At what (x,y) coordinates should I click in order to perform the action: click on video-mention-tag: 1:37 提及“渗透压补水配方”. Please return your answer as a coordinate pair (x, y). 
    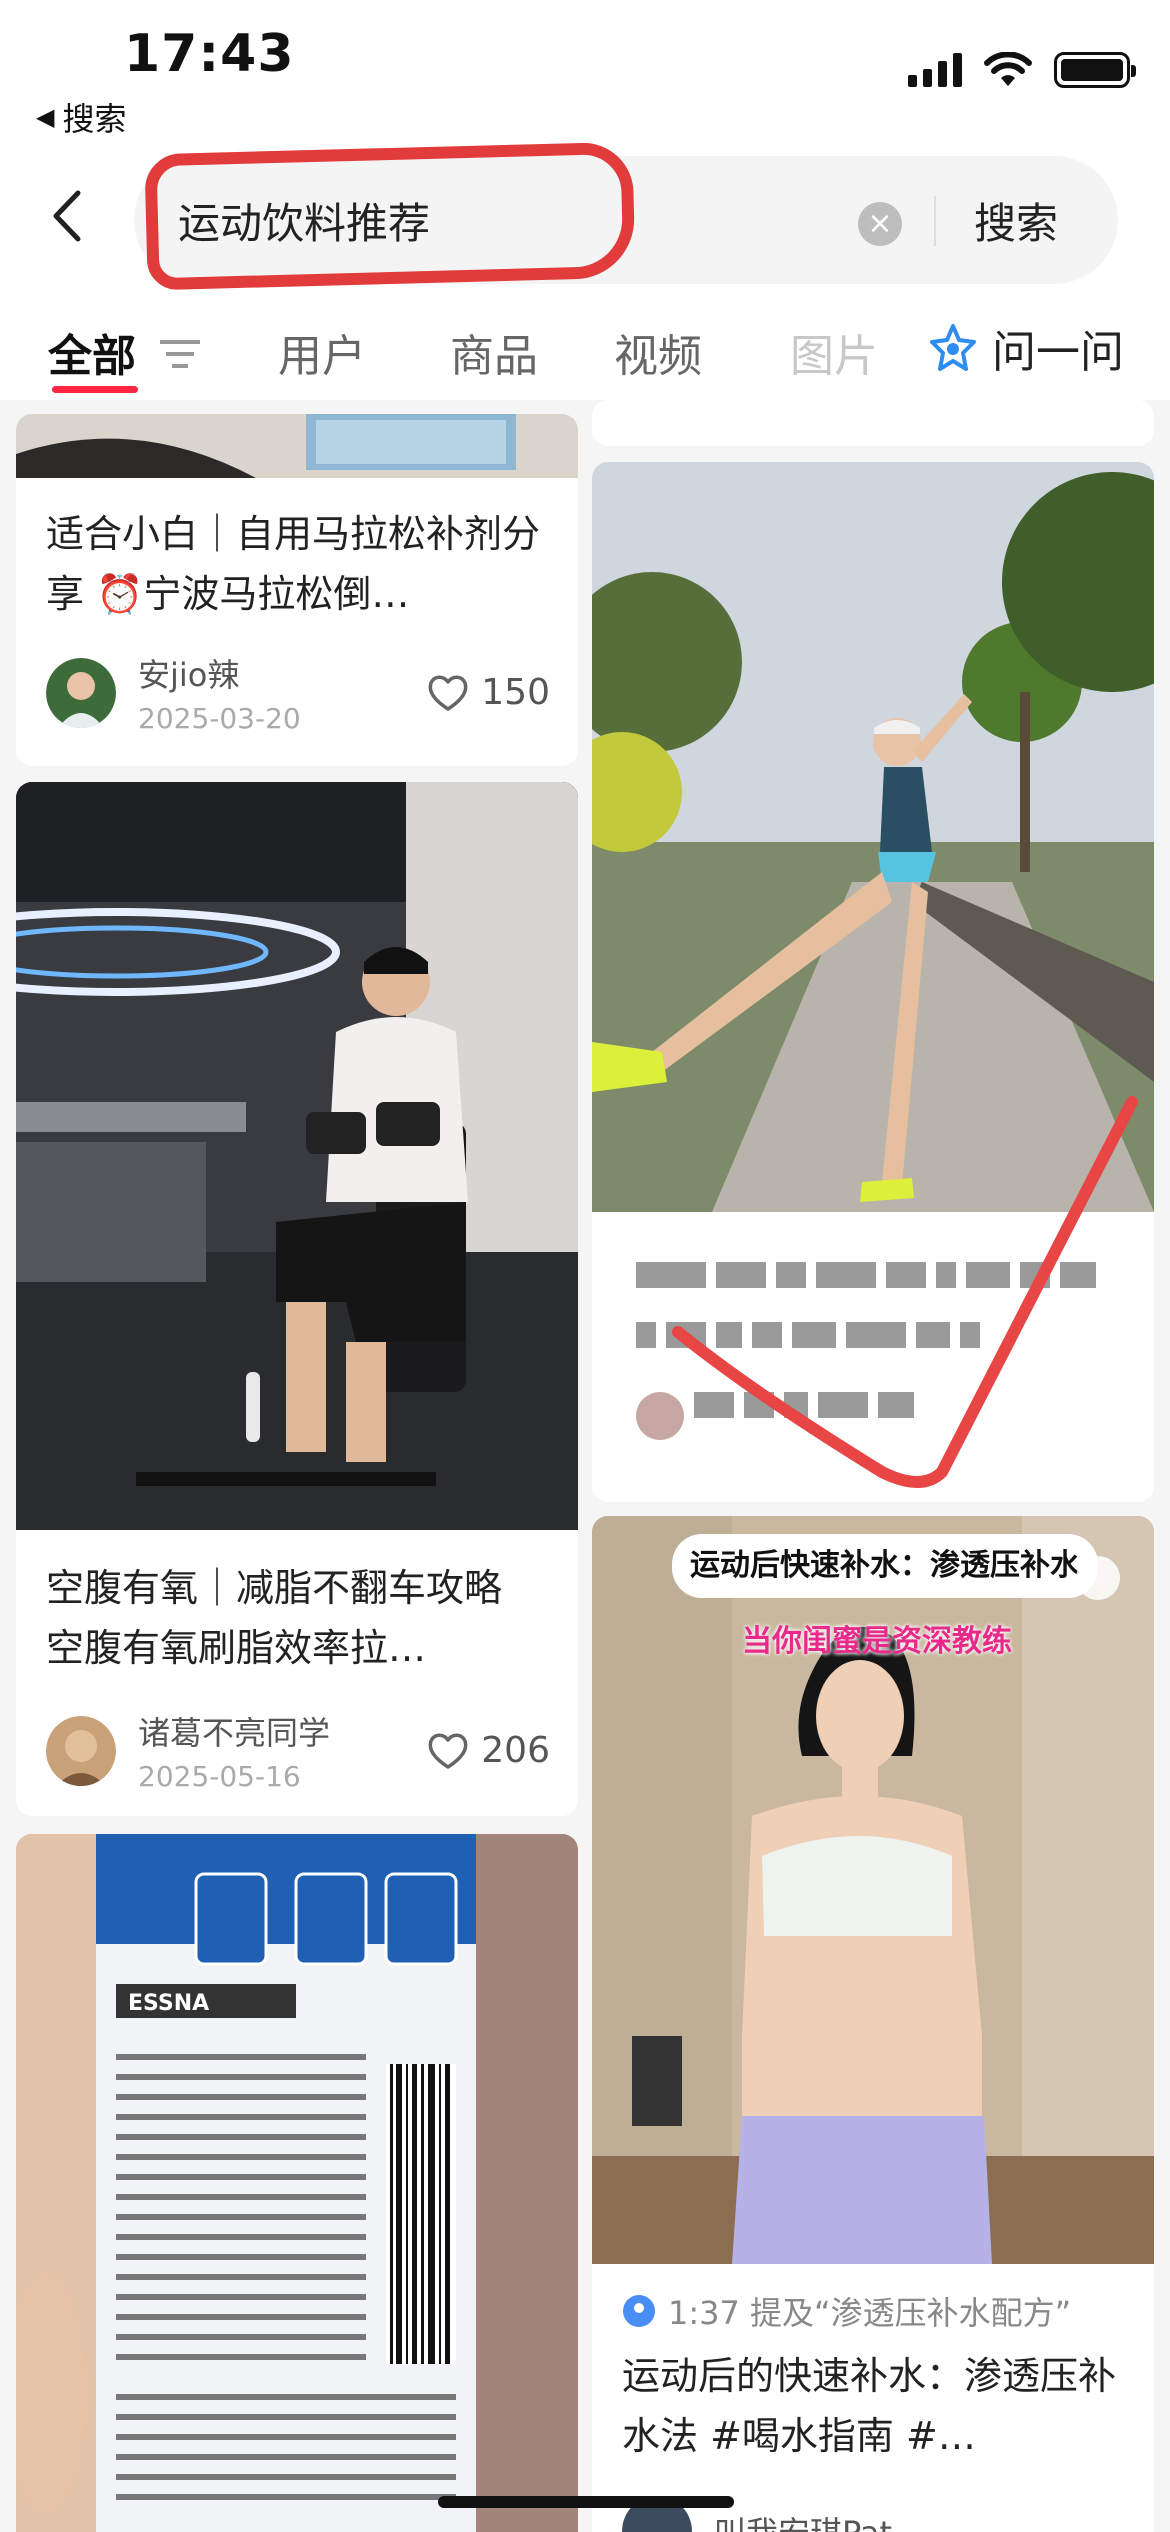
    Looking at the image, I should click on (846, 2311).